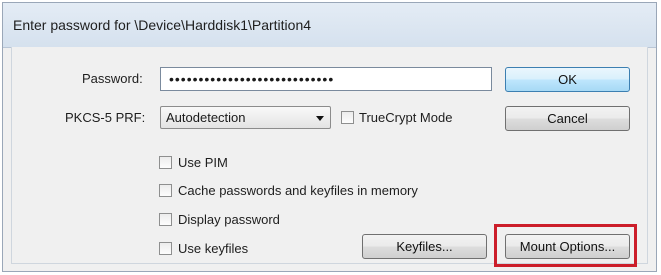 The height and width of the screenshot is (275, 661). Describe the element at coordinates (405, 117) in the screenshot. I see `truecrypt-mode-label: TrueCrypt Mode` at that location.